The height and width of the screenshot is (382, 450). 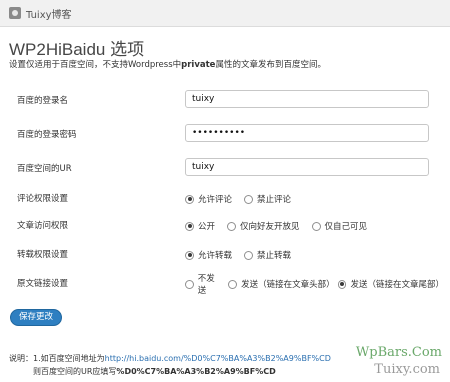 I want to click on radio-label: 不发送, so click(x=206, y=285).